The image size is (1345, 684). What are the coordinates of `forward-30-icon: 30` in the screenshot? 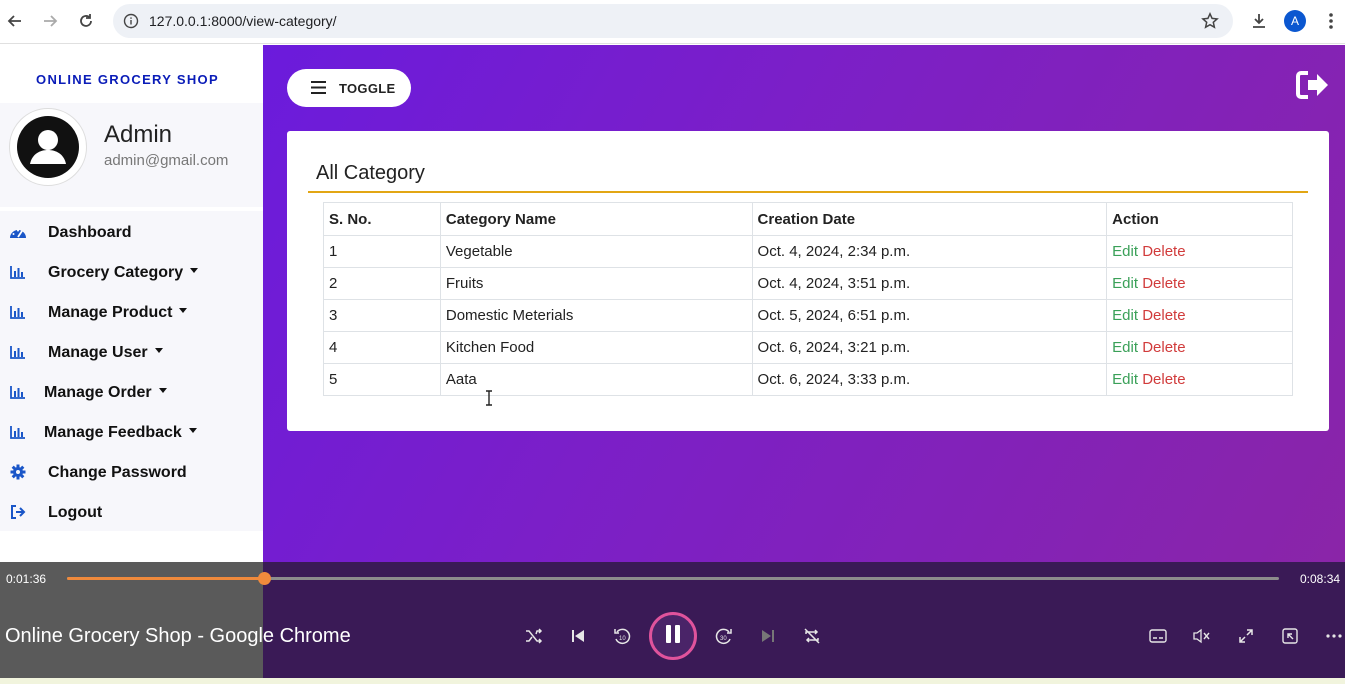 It's located at (724, 636).